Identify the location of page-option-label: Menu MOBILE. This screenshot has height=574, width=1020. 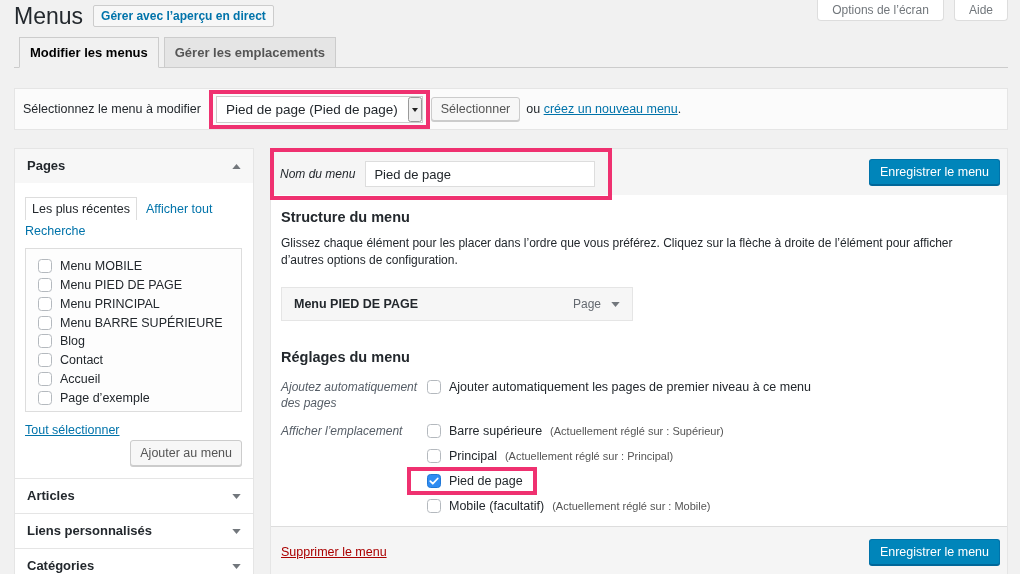
(101, 266).